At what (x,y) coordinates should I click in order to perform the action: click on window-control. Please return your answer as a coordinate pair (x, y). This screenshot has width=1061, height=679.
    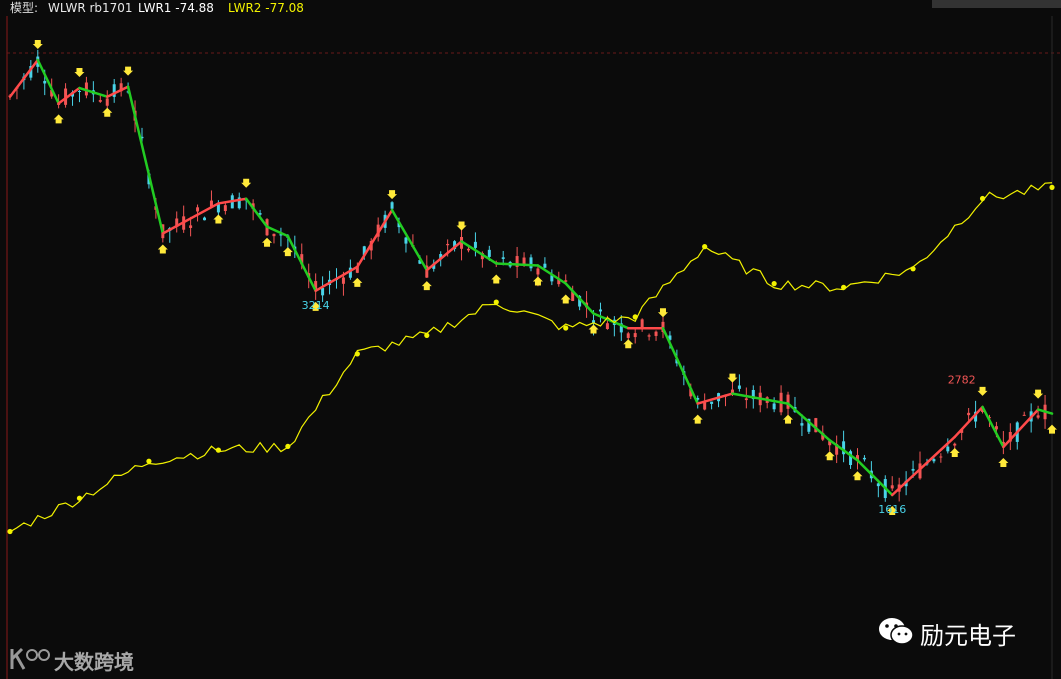
    Looking at the image, I should click on (996, 4).